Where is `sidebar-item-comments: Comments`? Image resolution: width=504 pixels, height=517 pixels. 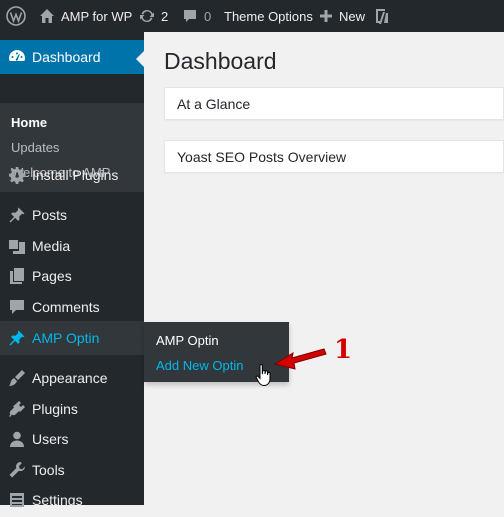
sidebar-item-comments: Comments is located at coordinates (72, 307).